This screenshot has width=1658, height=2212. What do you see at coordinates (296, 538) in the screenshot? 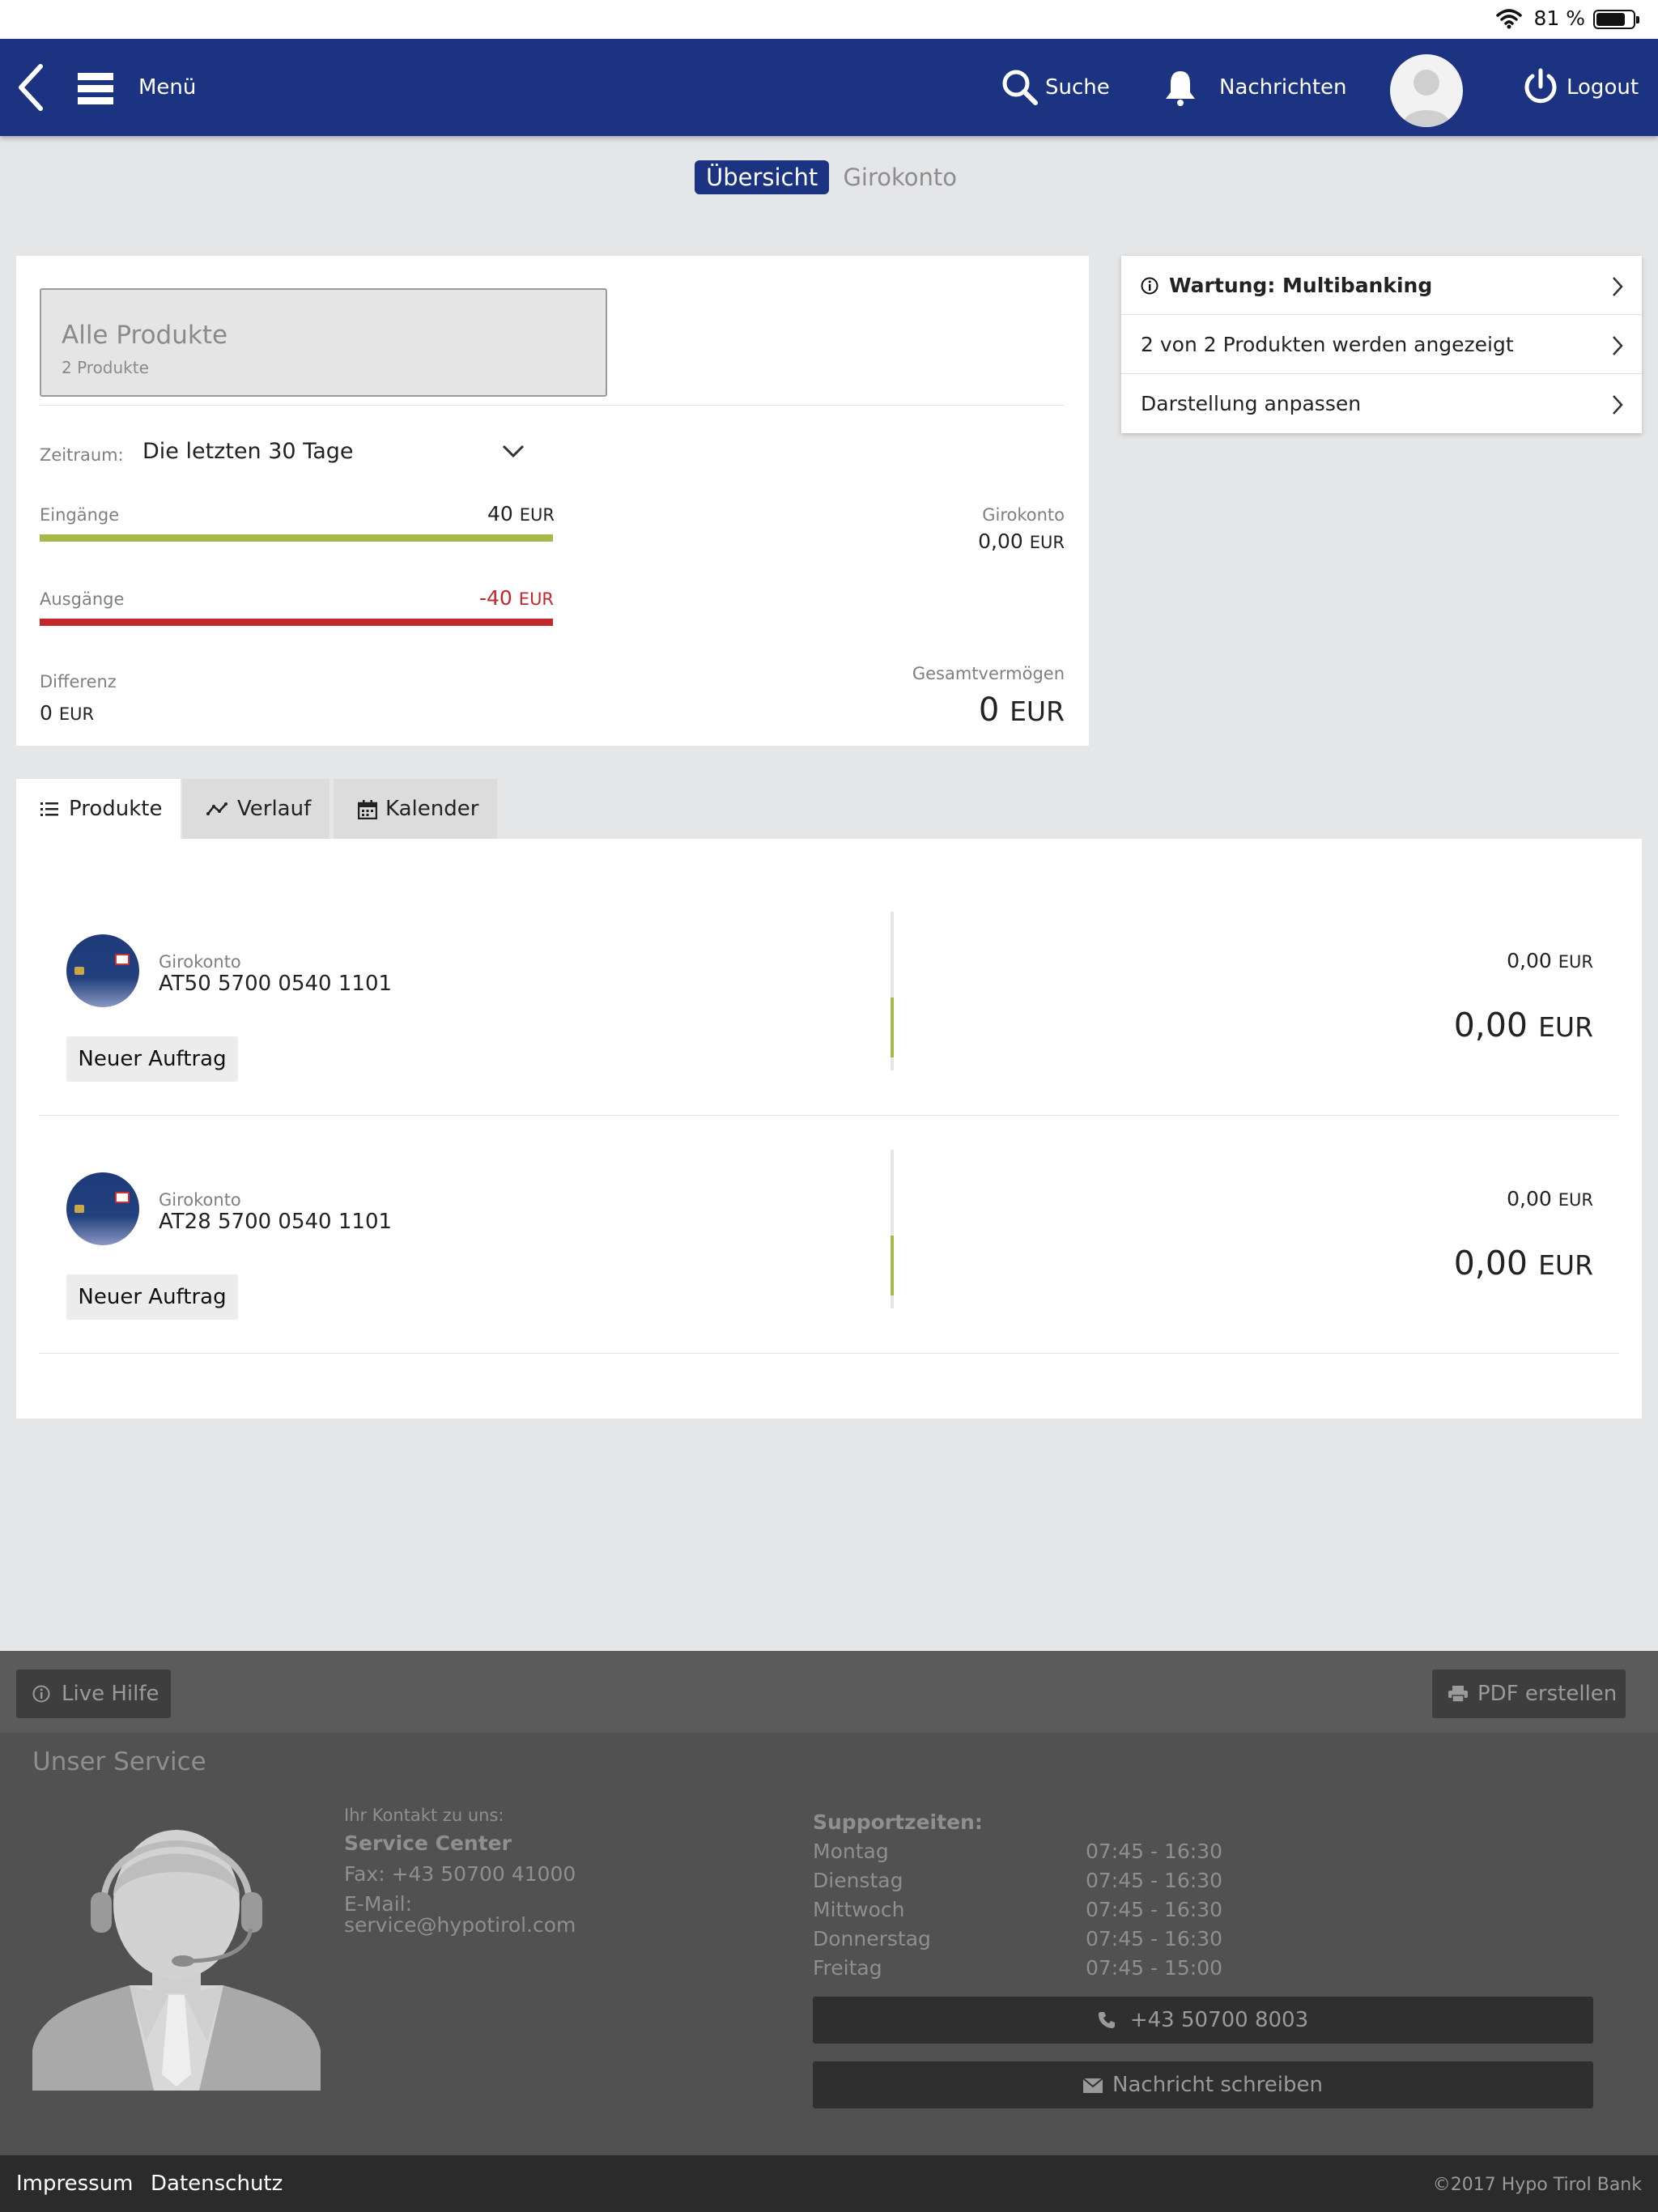
I see `income-bar` at bounding box center [296, 538].